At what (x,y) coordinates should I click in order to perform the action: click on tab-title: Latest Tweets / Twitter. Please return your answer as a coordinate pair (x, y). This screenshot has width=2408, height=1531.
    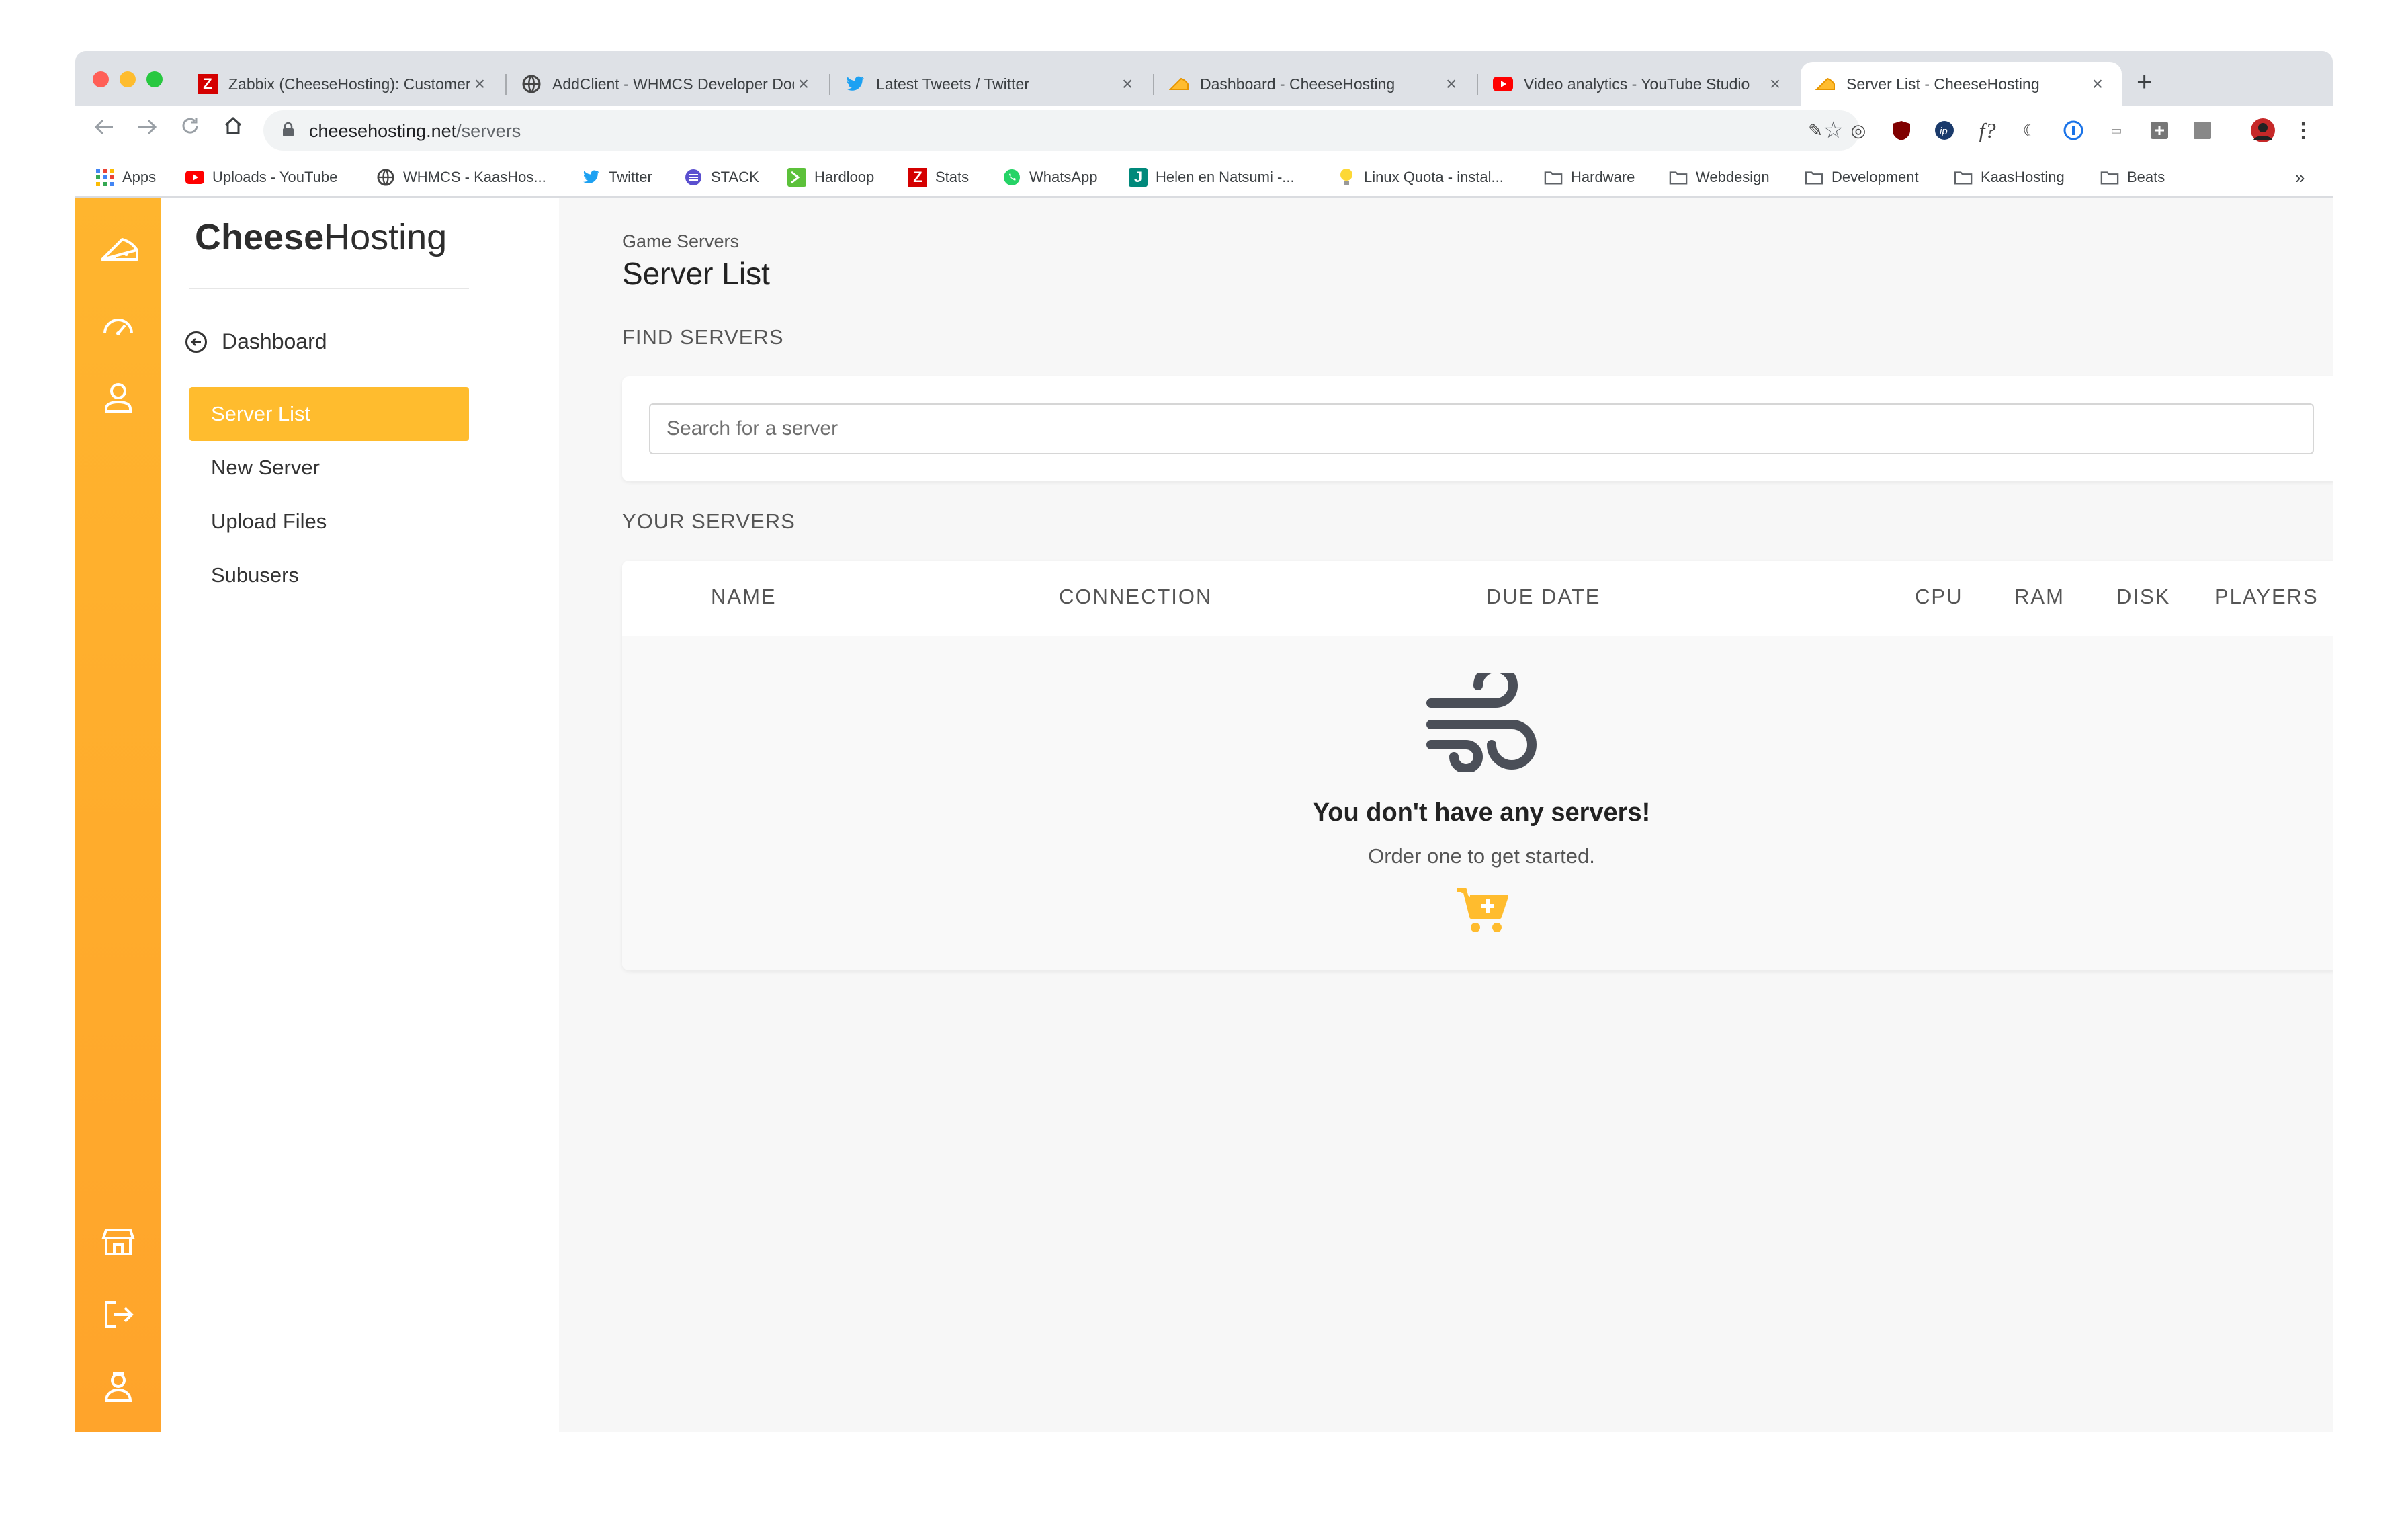
    Looking at the image, I should click on (952, 84).